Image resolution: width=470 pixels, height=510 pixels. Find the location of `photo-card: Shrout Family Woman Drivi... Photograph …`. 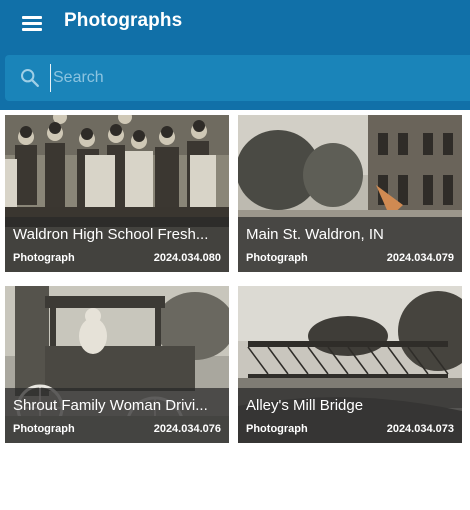

photo-card: Shrout Family Woman Drivi... Photograph … is located at coordinates (117, 364).